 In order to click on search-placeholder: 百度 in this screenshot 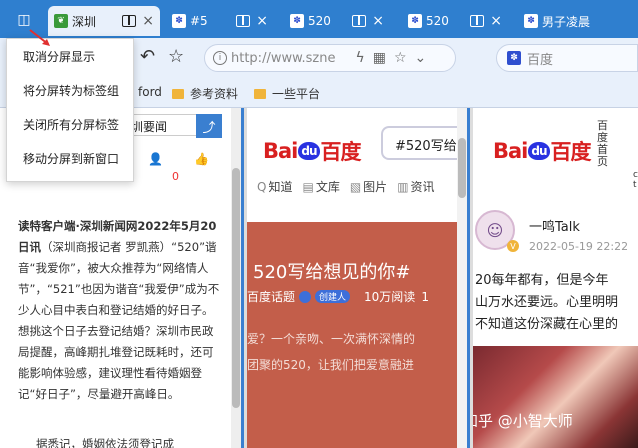, I will do `click(540, 60)`.